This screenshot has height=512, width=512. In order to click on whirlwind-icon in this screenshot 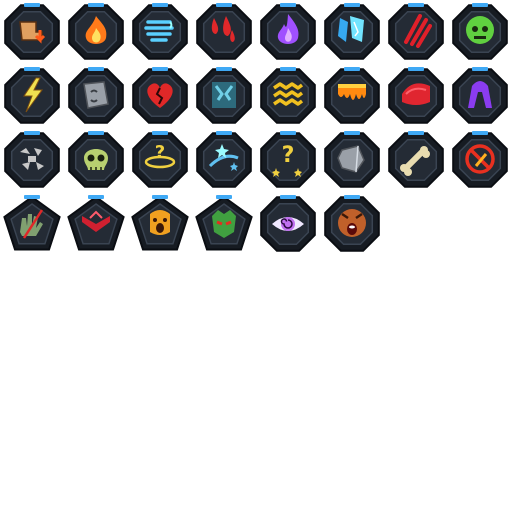, I will do `click(160, 32)`.